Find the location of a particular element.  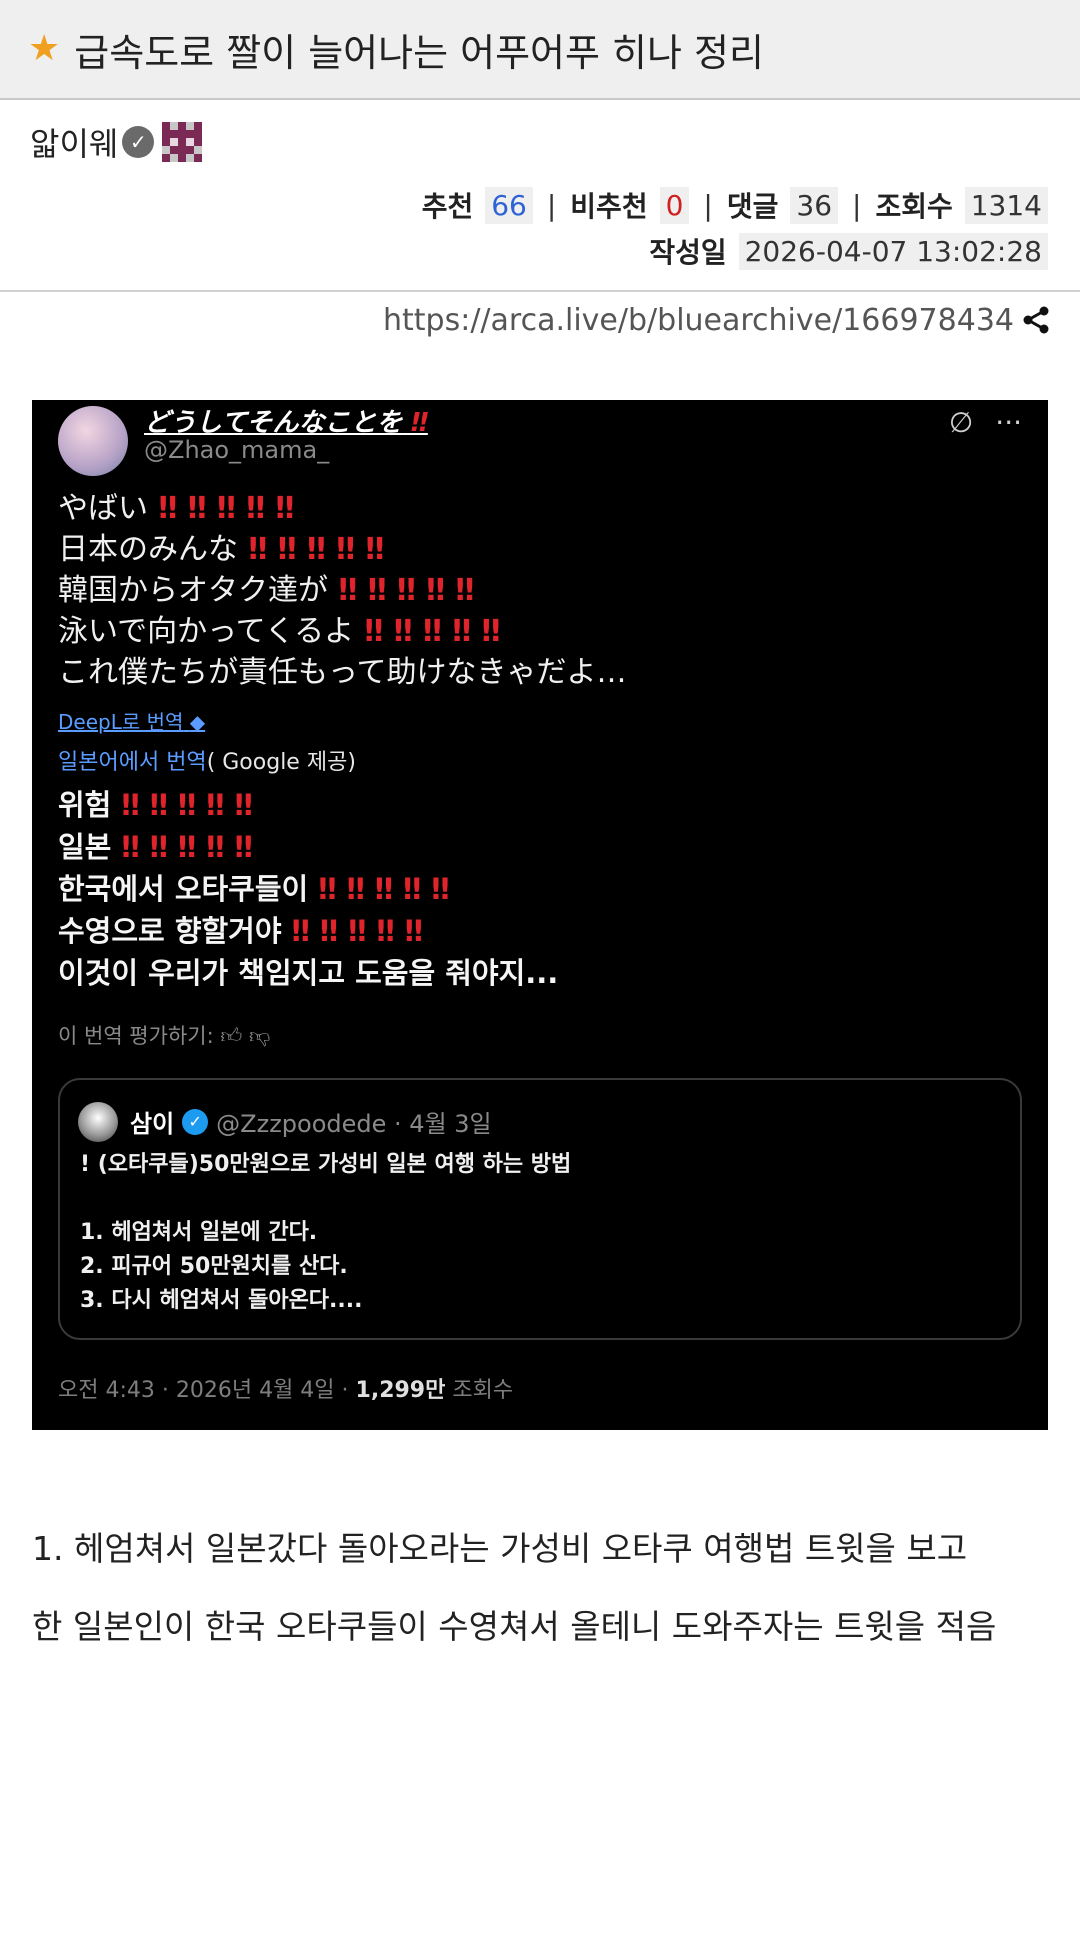

date-line: 작성일 2026-04-07 13:02:28 is located at coordinates (848, 251).